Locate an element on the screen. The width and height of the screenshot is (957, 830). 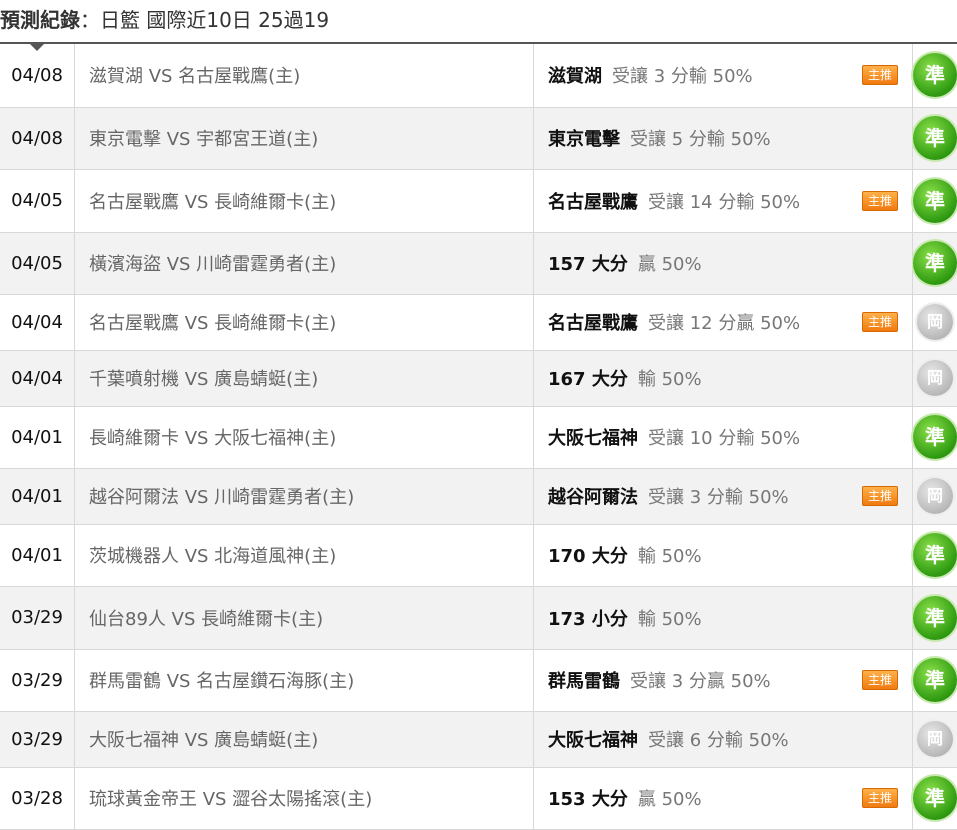
row-pick: 群馬雷鶴 is located at coordinates (584, 681).